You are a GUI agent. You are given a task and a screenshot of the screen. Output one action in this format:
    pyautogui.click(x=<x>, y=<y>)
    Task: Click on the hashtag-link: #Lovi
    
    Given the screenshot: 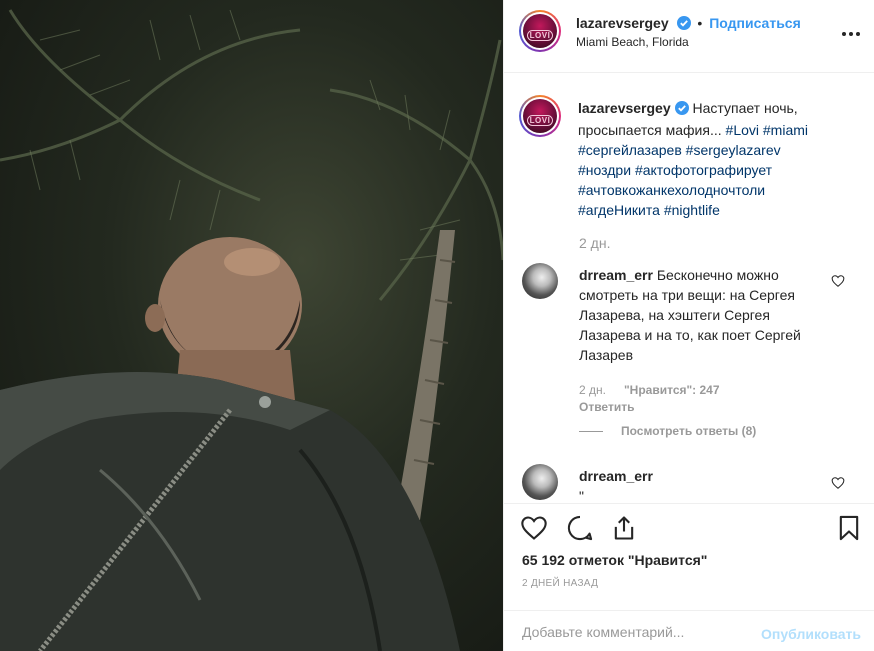 What is the action you would take?
    pyautogui.click(x=742, y=130)
    